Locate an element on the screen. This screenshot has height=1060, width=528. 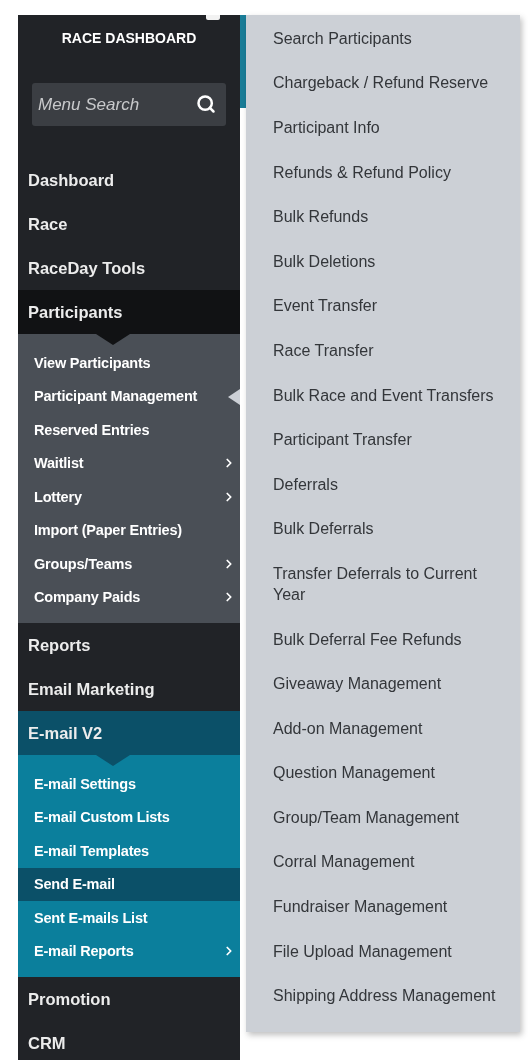
flyout-item: Bulk Race and Event Transfers is located at coordinates (383, 395).